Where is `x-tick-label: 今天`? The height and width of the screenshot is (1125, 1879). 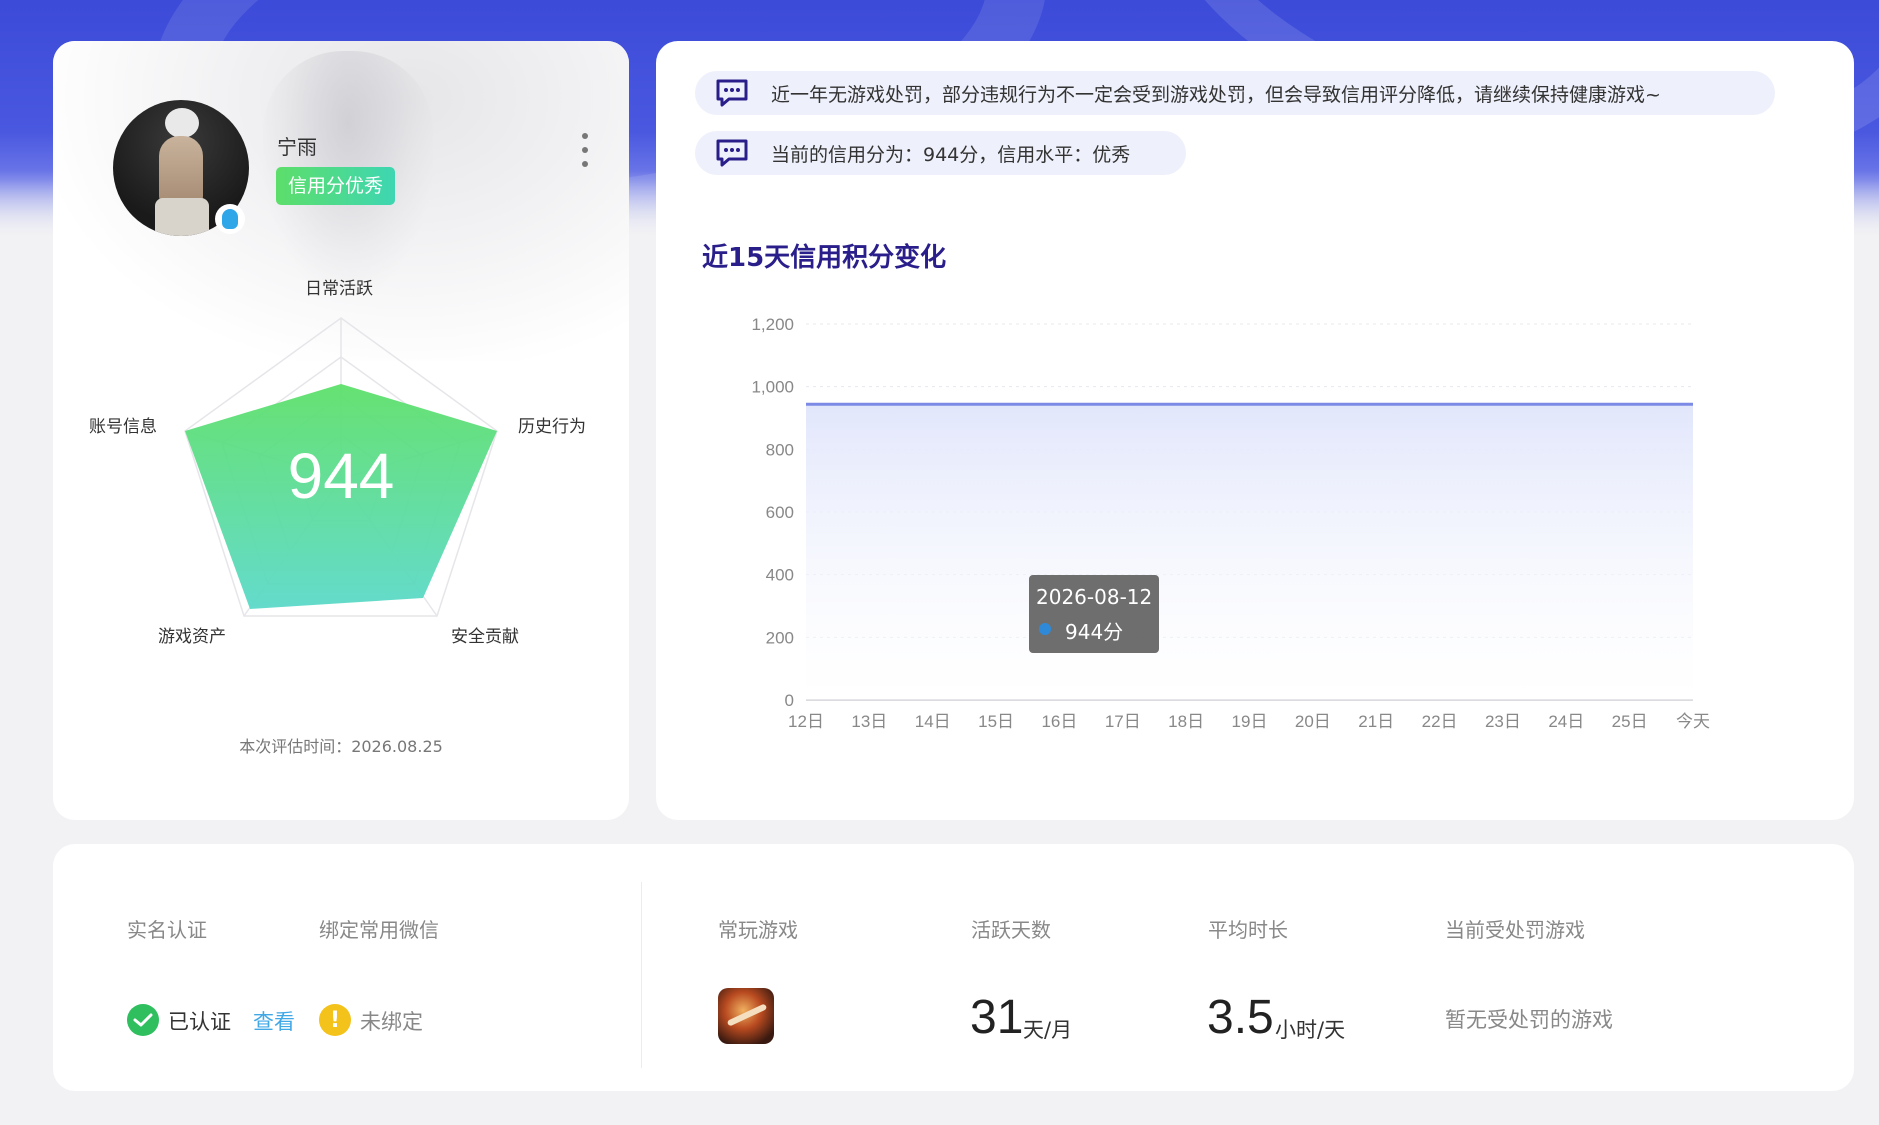
x-tick-label: 今天 is located at coordinates (1693, 721).